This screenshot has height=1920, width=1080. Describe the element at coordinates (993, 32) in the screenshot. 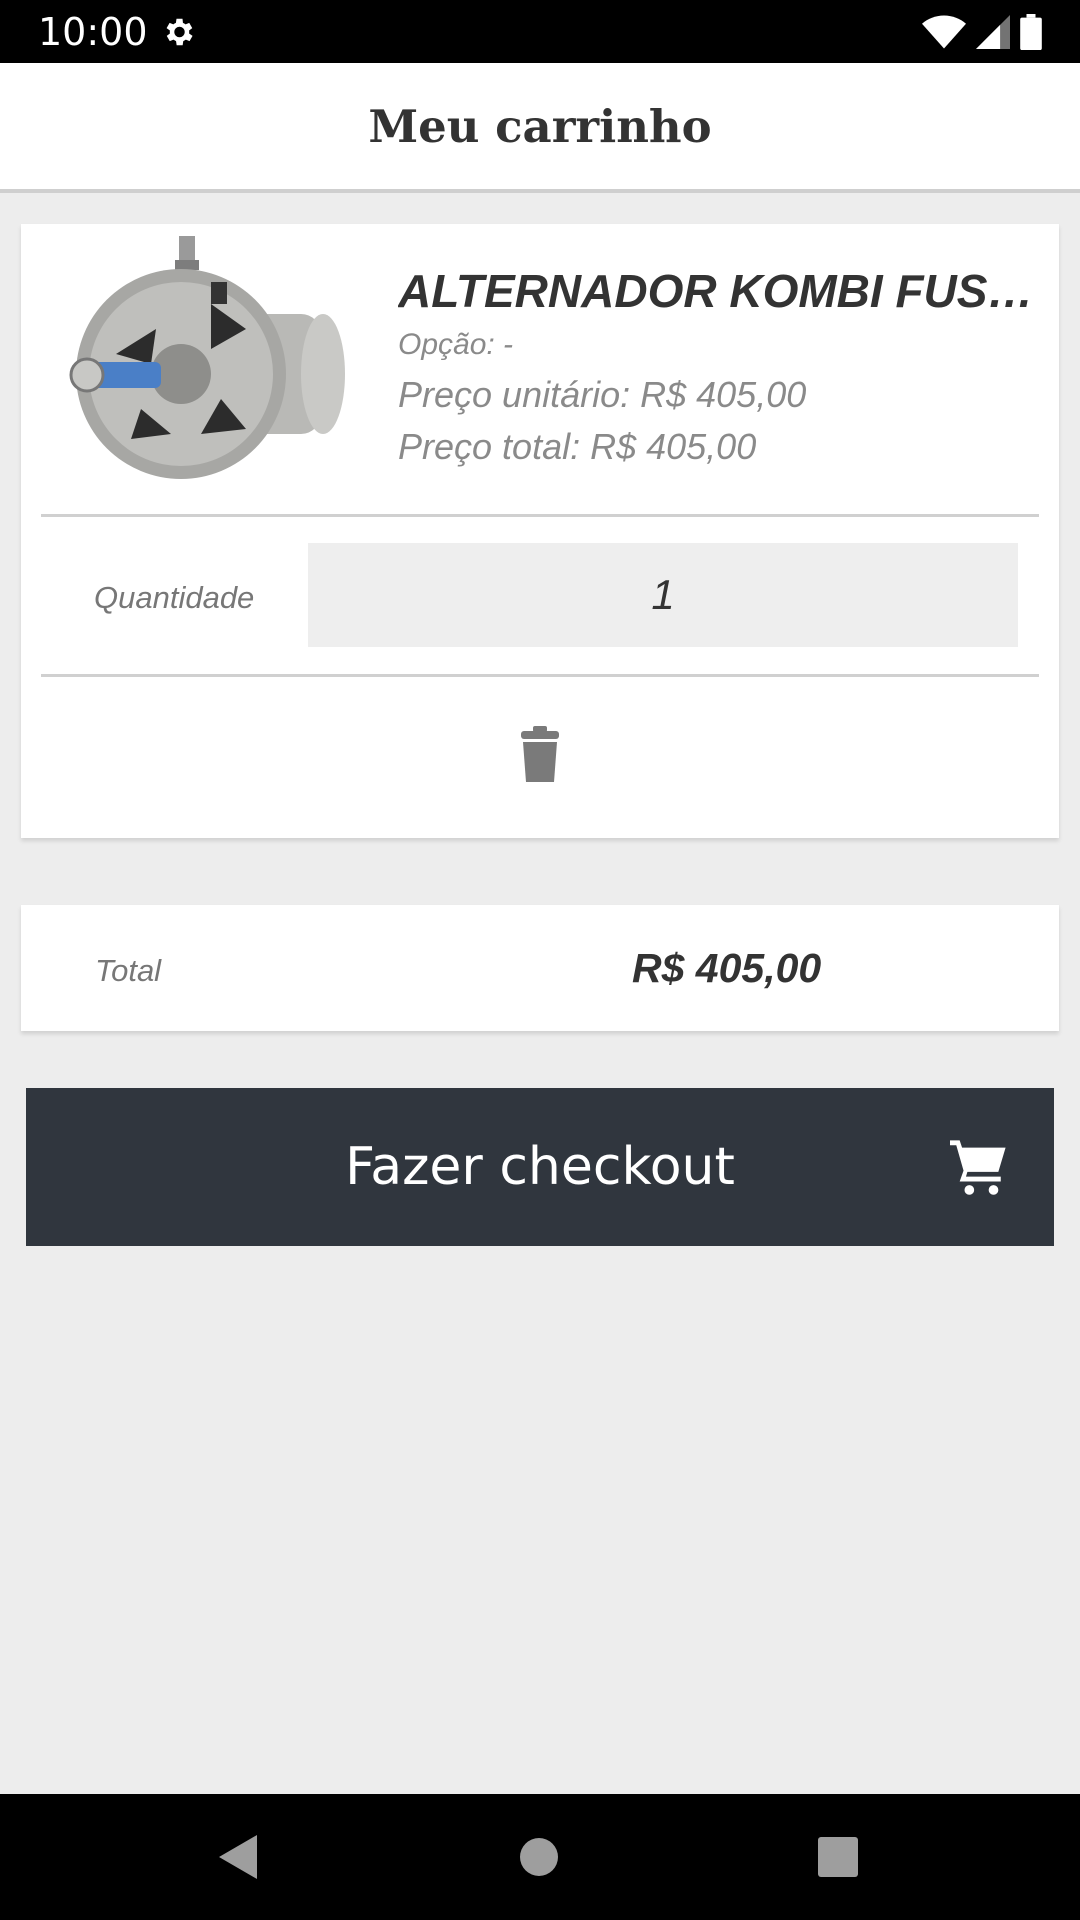

I see `signal-icon` at that location.